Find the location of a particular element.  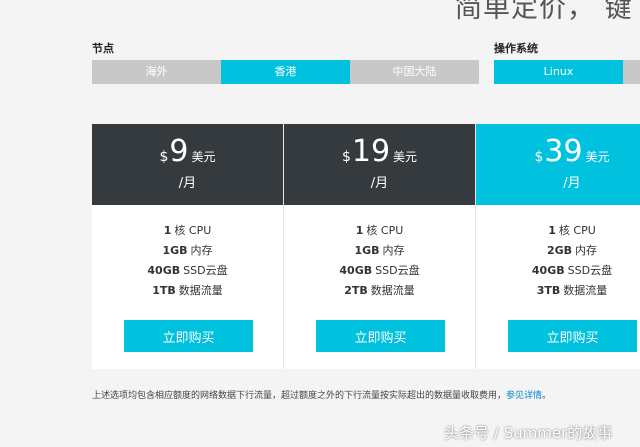

plan-card-header: $ 39 美元 /月 is located at coordinates (558, 164).